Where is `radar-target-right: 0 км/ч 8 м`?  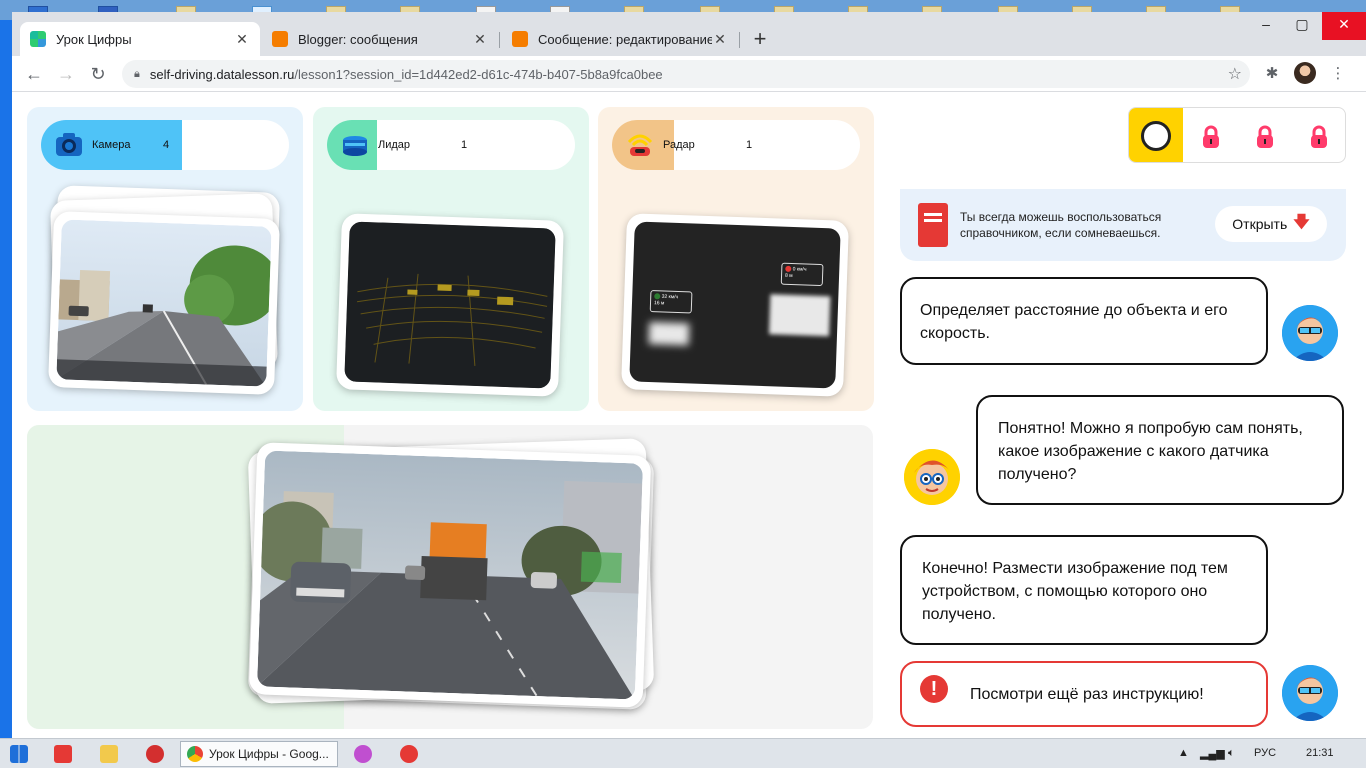
radar-target-right: 0 км/ч 8 м is located at coordinates (802, 274).